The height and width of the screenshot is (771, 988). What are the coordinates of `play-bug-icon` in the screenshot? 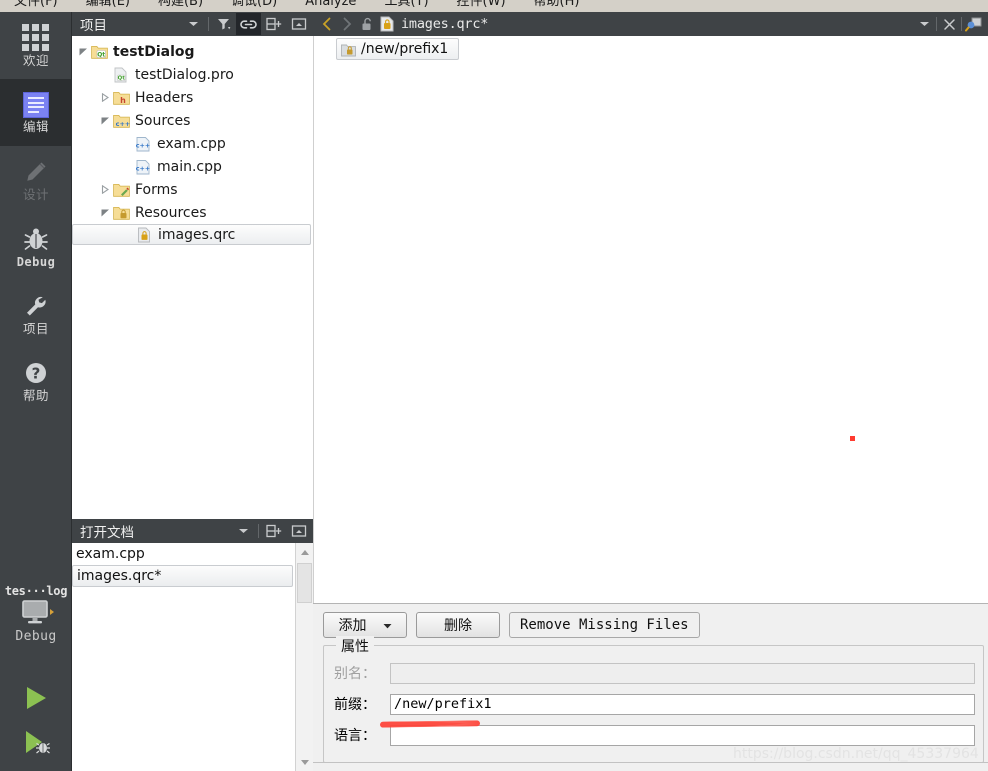 It's located at (38, 742).